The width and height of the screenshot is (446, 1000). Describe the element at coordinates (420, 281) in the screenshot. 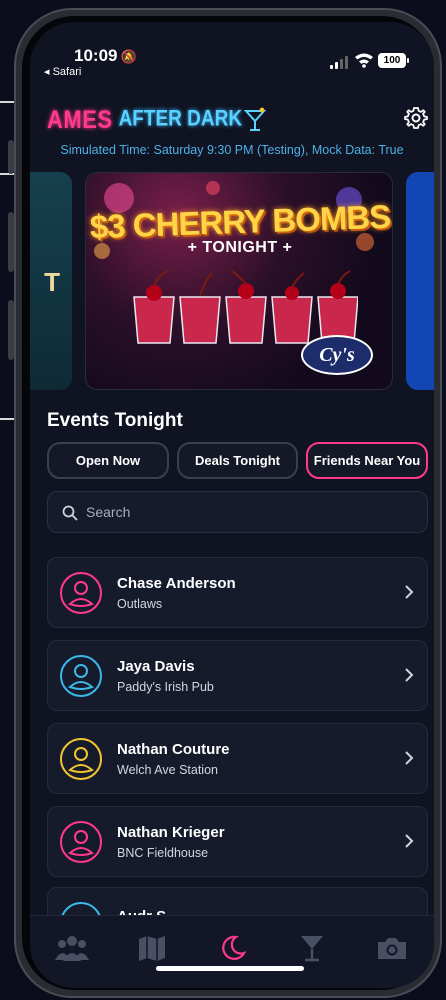

I see `carousel-card-next` at that location.